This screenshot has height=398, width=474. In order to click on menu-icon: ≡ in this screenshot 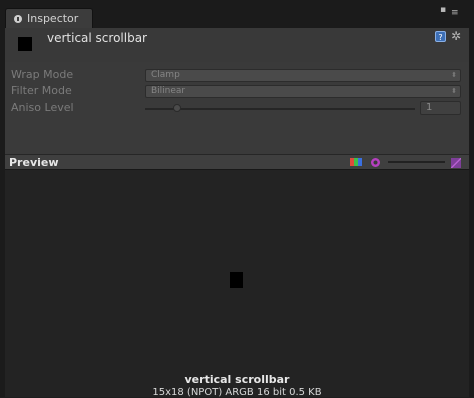, I will do `click(455, 13)`.